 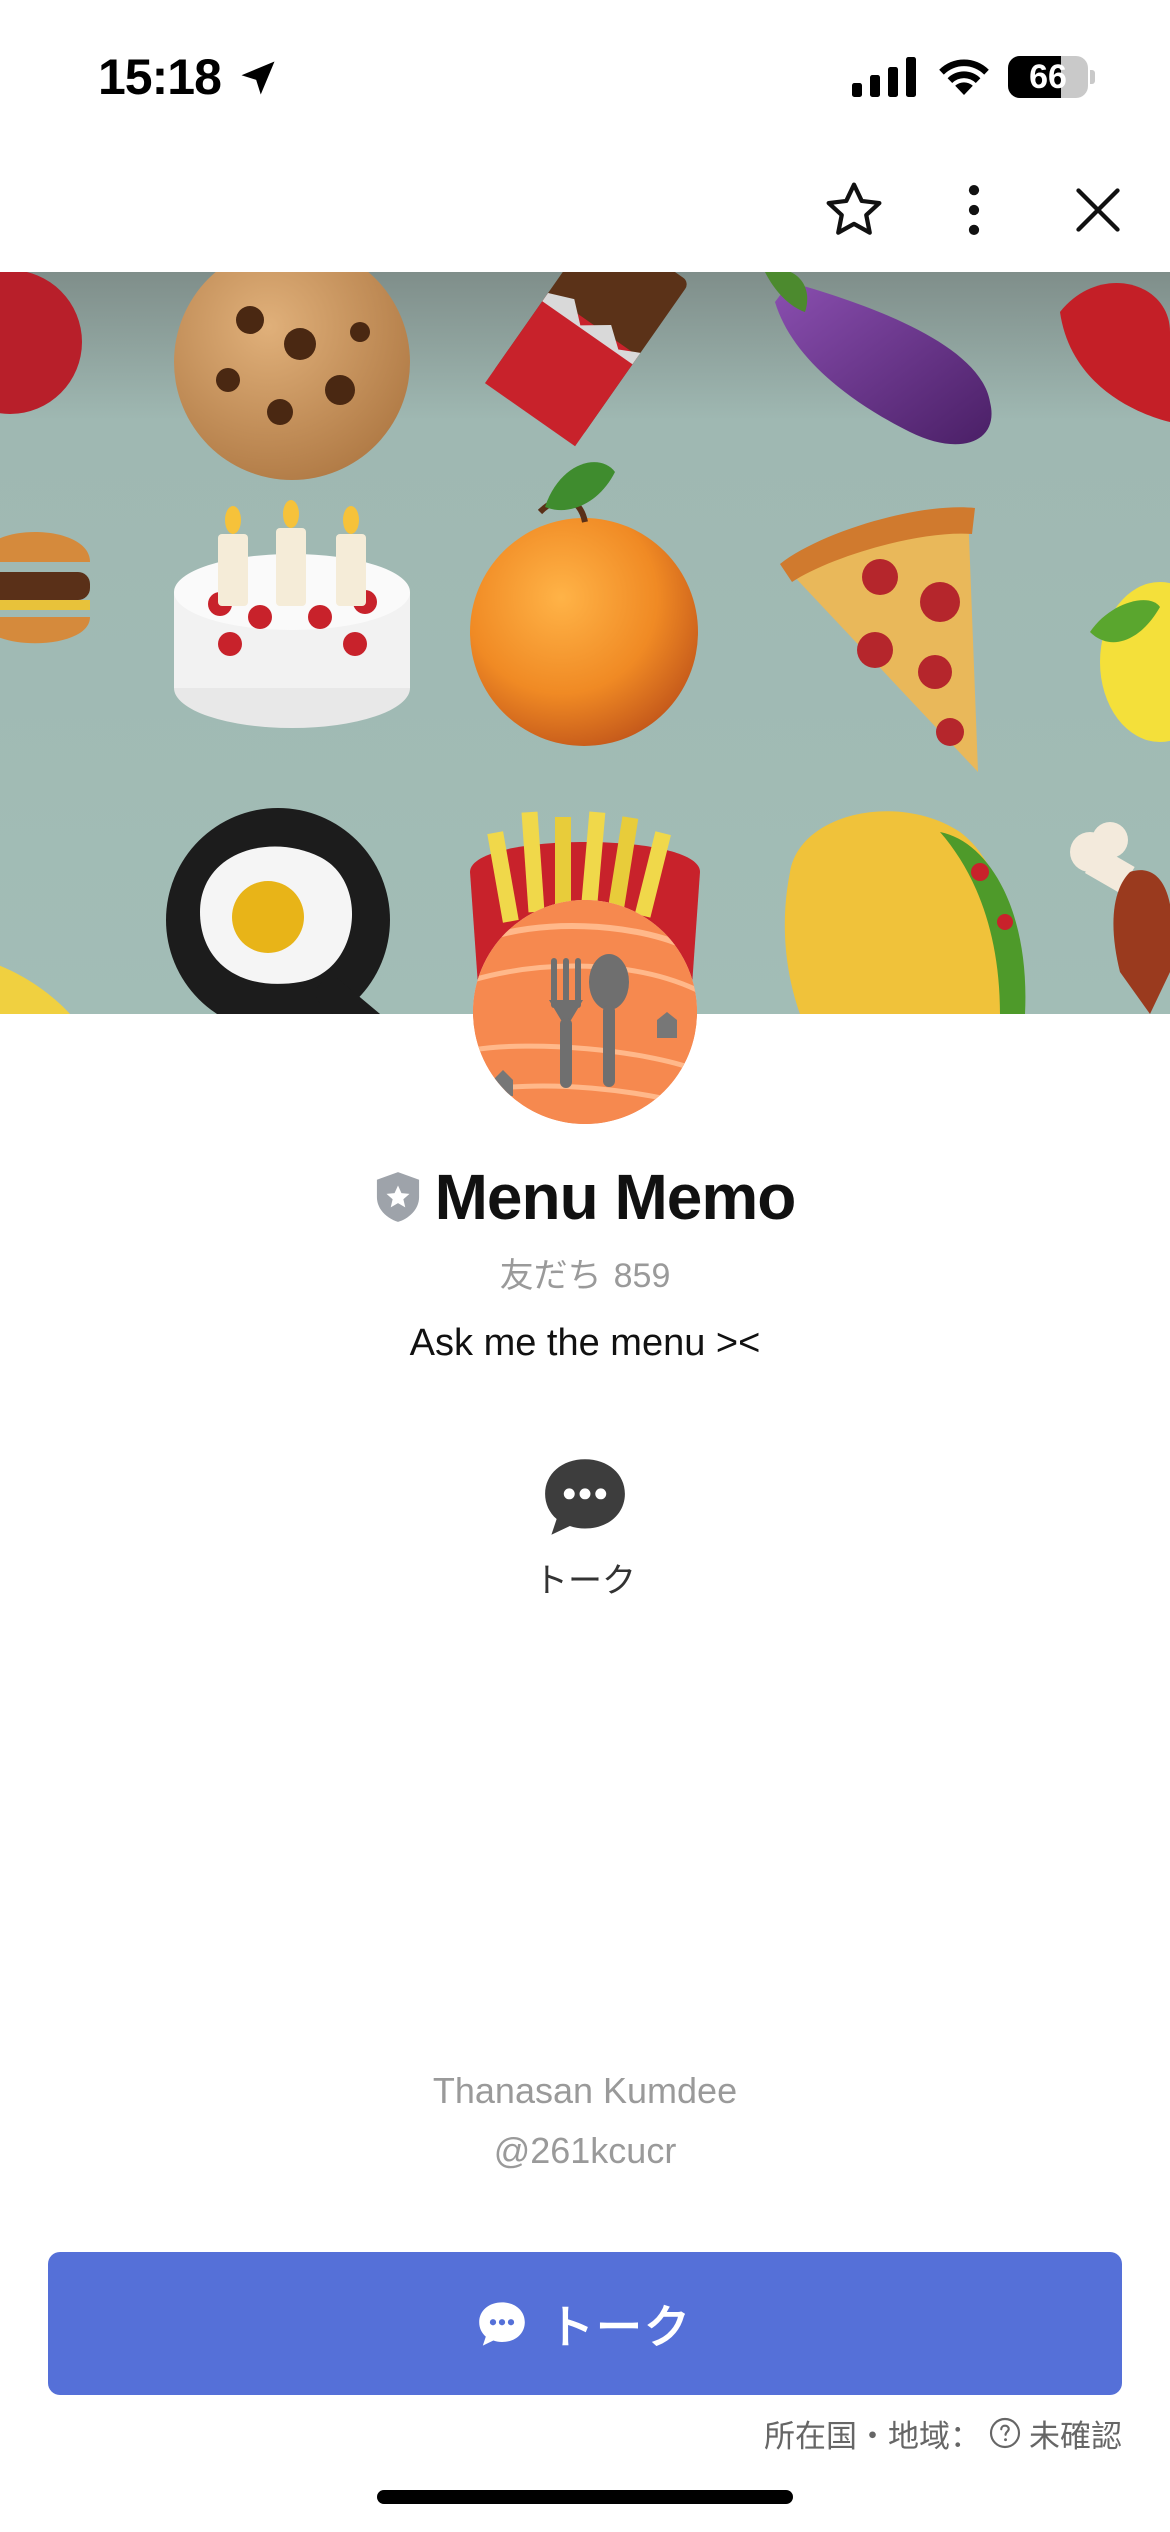 I want to click on star-icon, so click(x=854, y=208).